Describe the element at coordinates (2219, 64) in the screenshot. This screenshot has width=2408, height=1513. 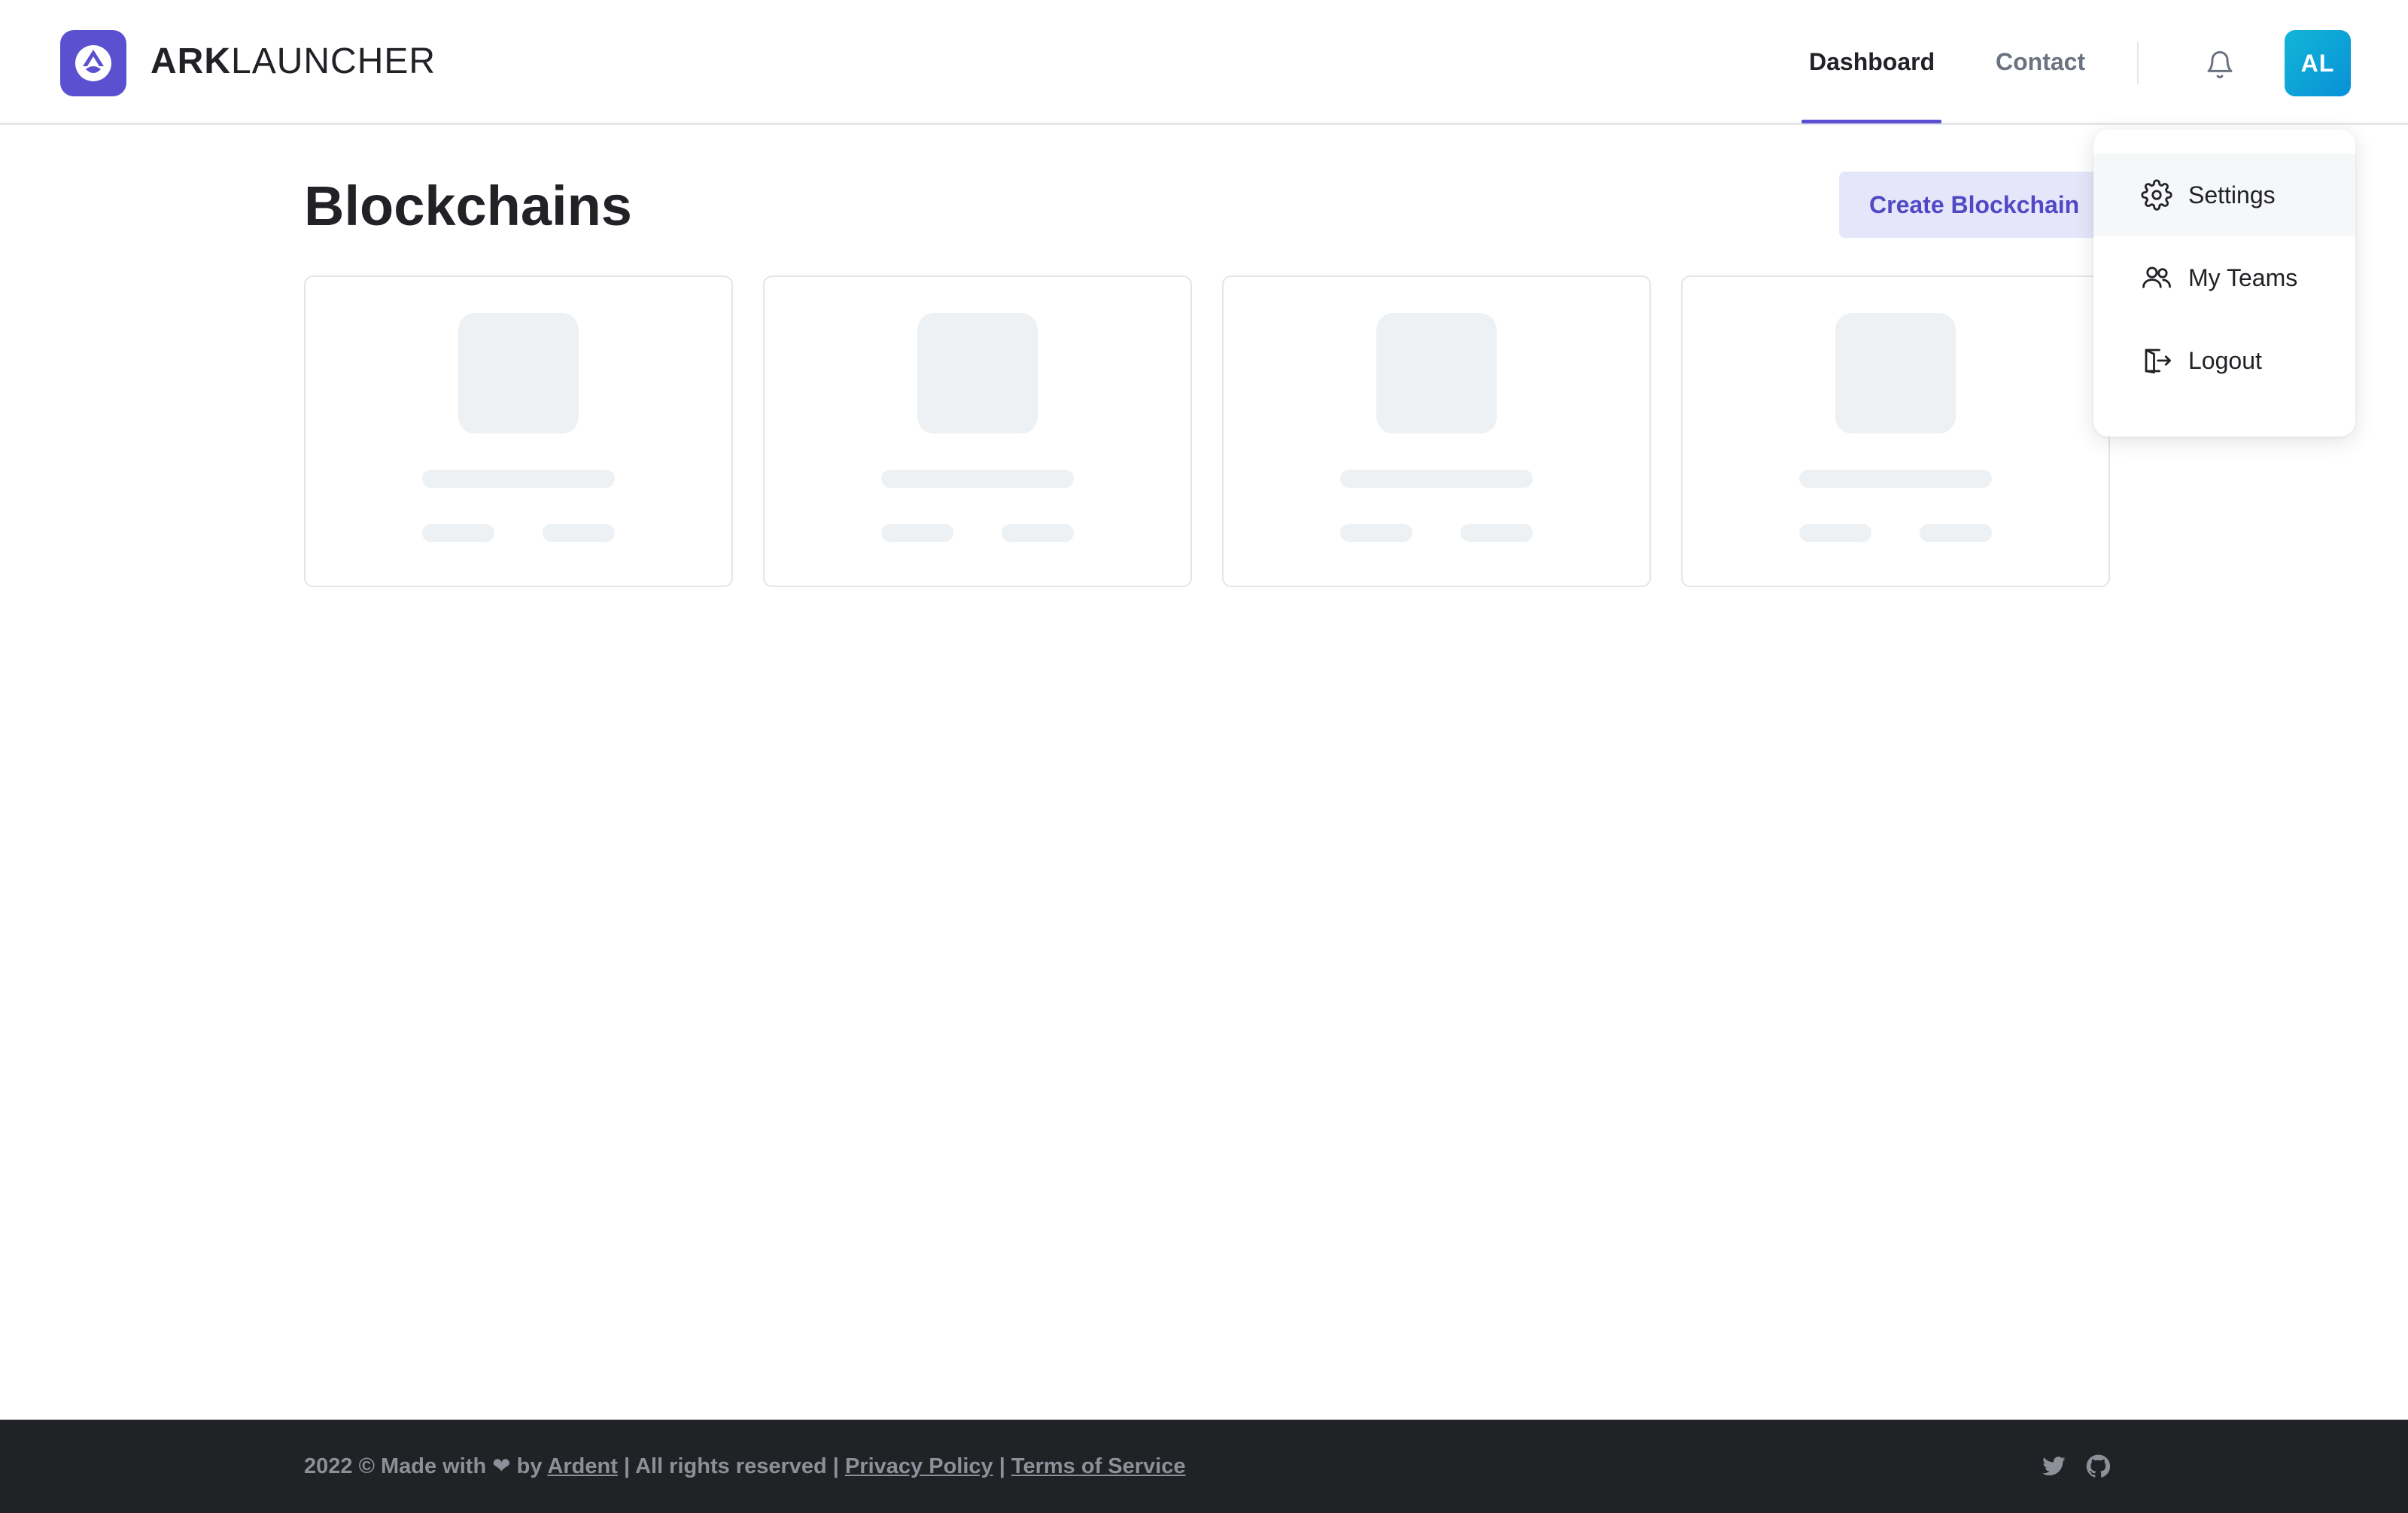
I see `bell-icon` at that location.